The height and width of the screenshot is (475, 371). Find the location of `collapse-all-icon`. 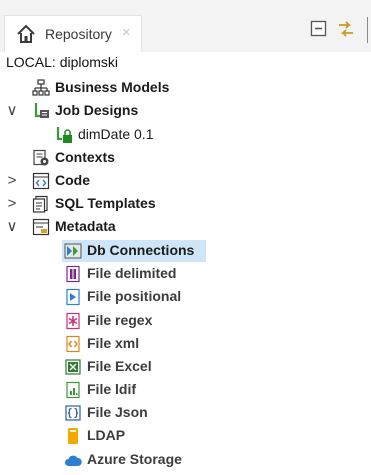

collapse-all-icon is located at coordinates (319, 29).